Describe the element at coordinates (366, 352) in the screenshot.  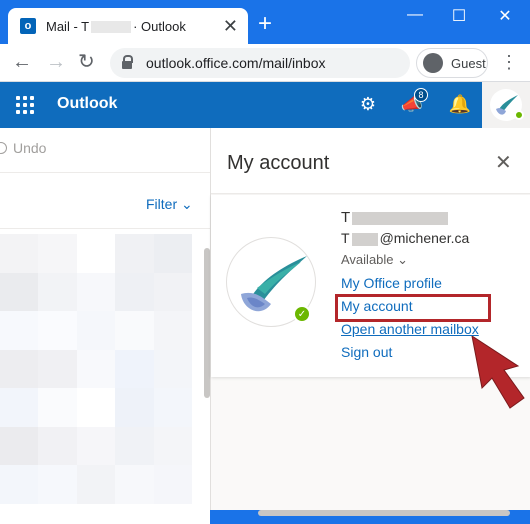
I see `sign-out-link: Sign out` at that location.